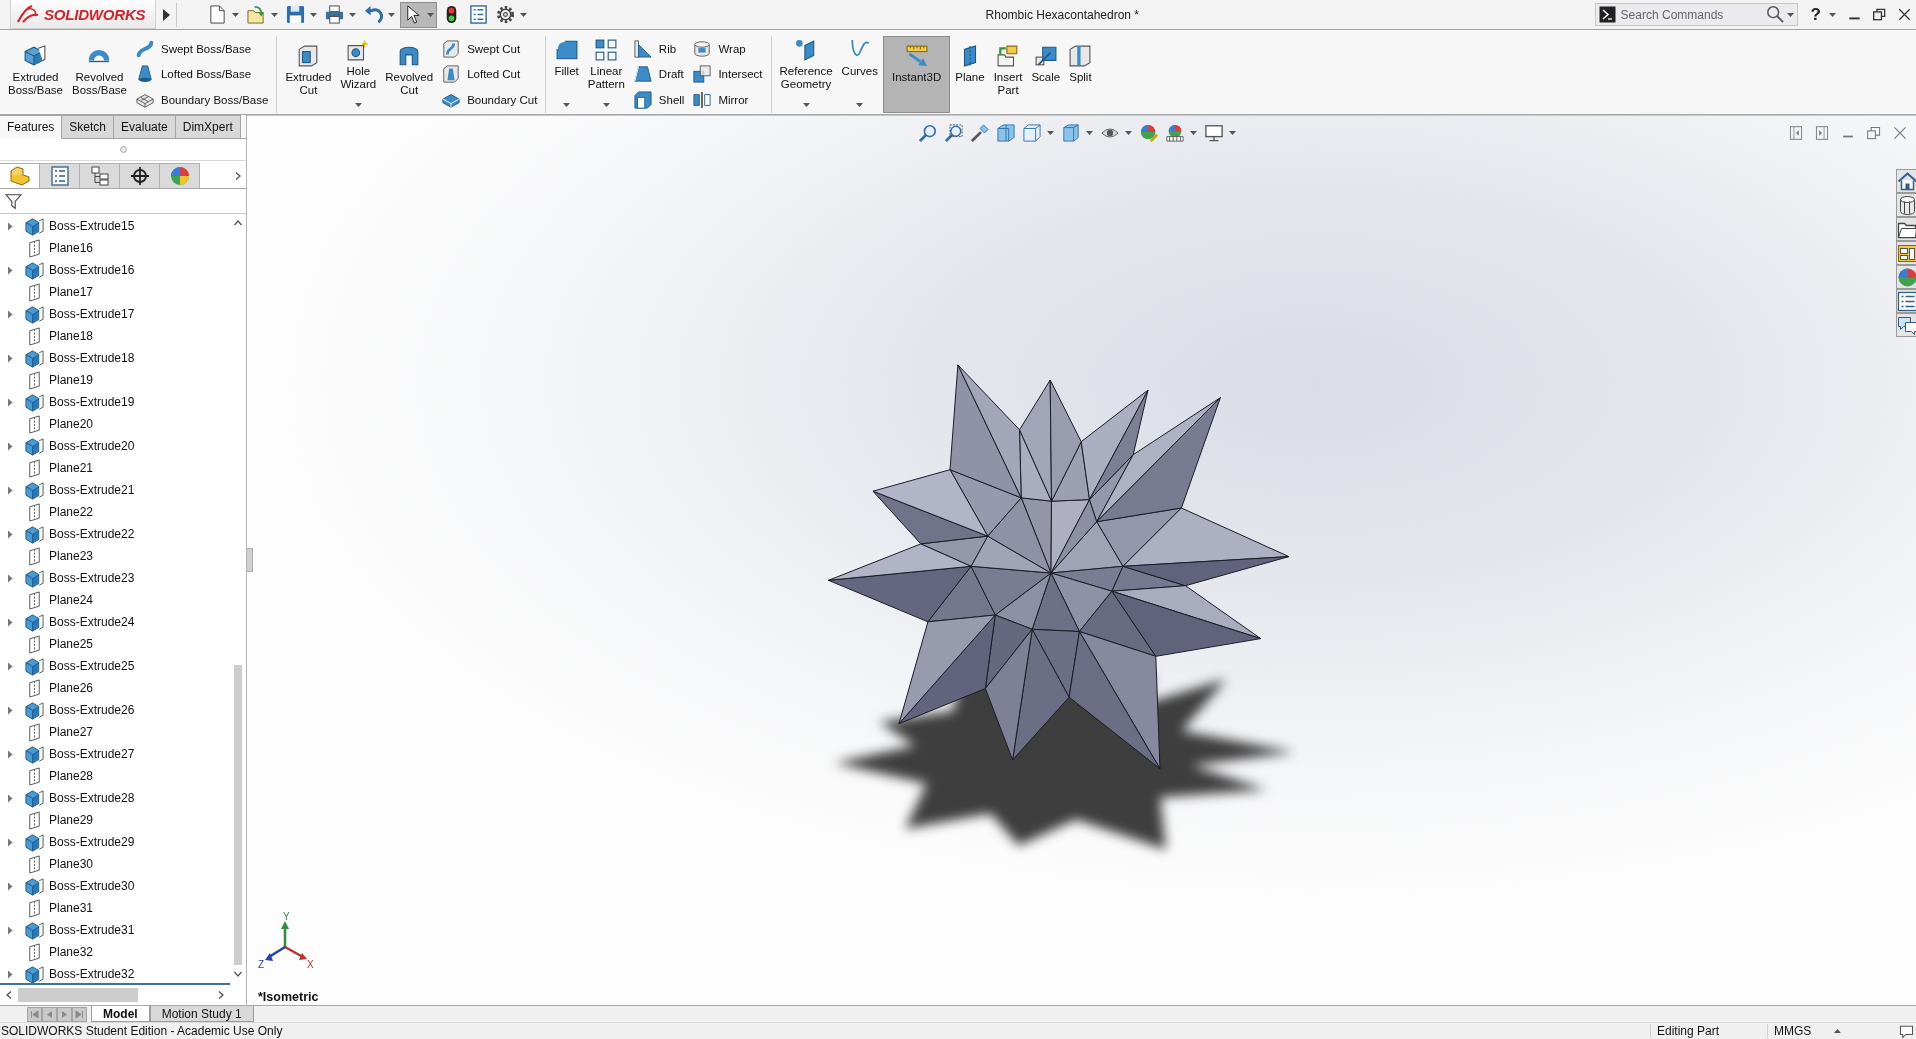 The height and width of the screenshot is (1039, 1916). What do you see at coordinates (1815, 14) in the screenshot?
I see `help-button: ?` at bounding box center [1815, 14].